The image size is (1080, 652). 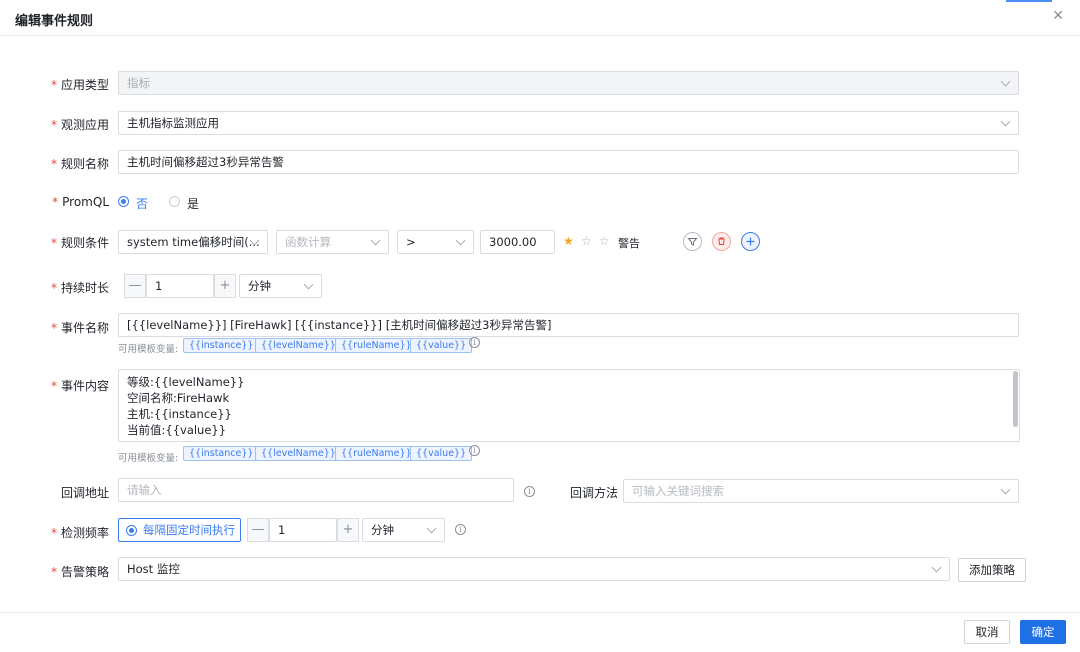 What do you see at coordinates (303, 530) in the screenshot?
I see `frequency-input: 1` at bounding box center [303, 530].